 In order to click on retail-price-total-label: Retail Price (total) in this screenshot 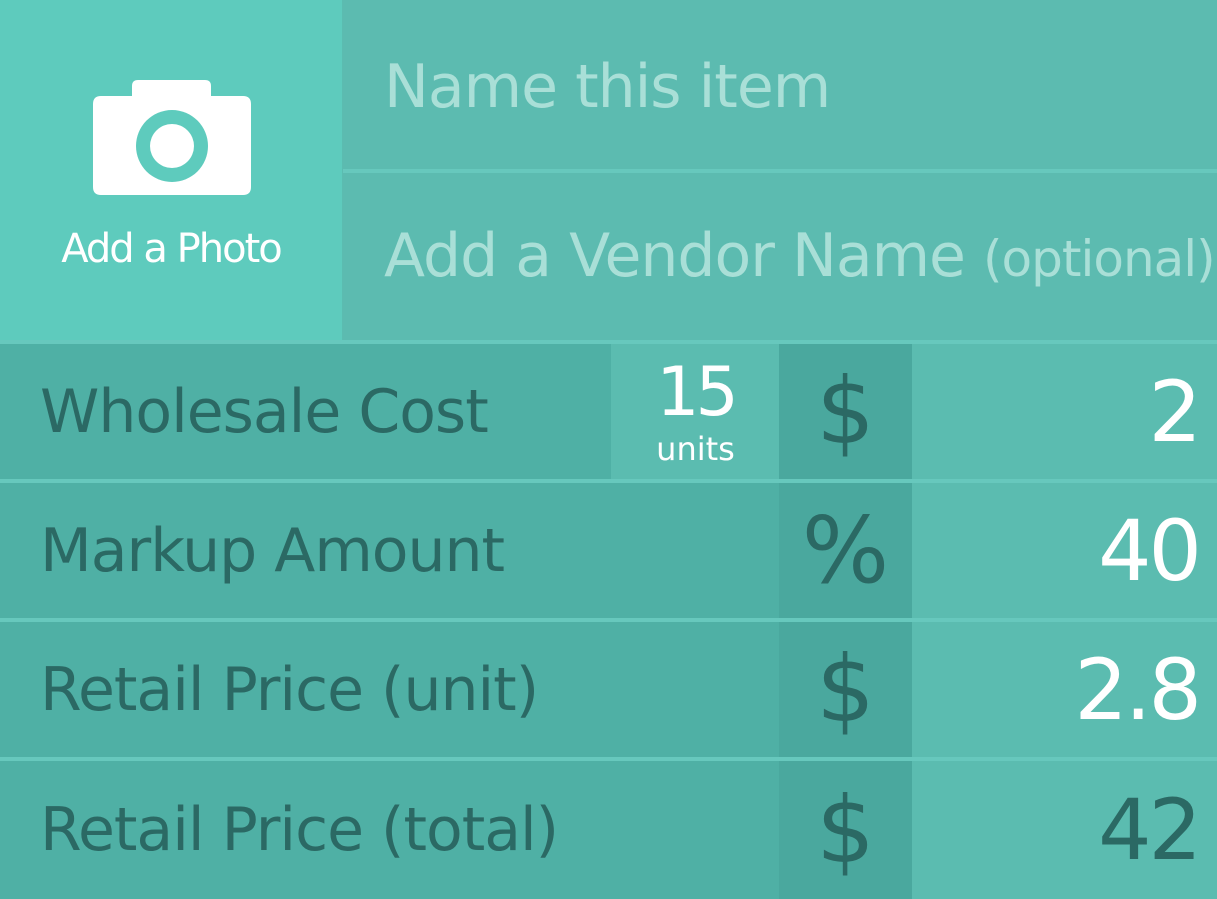, I will do `click(299, 830)`.